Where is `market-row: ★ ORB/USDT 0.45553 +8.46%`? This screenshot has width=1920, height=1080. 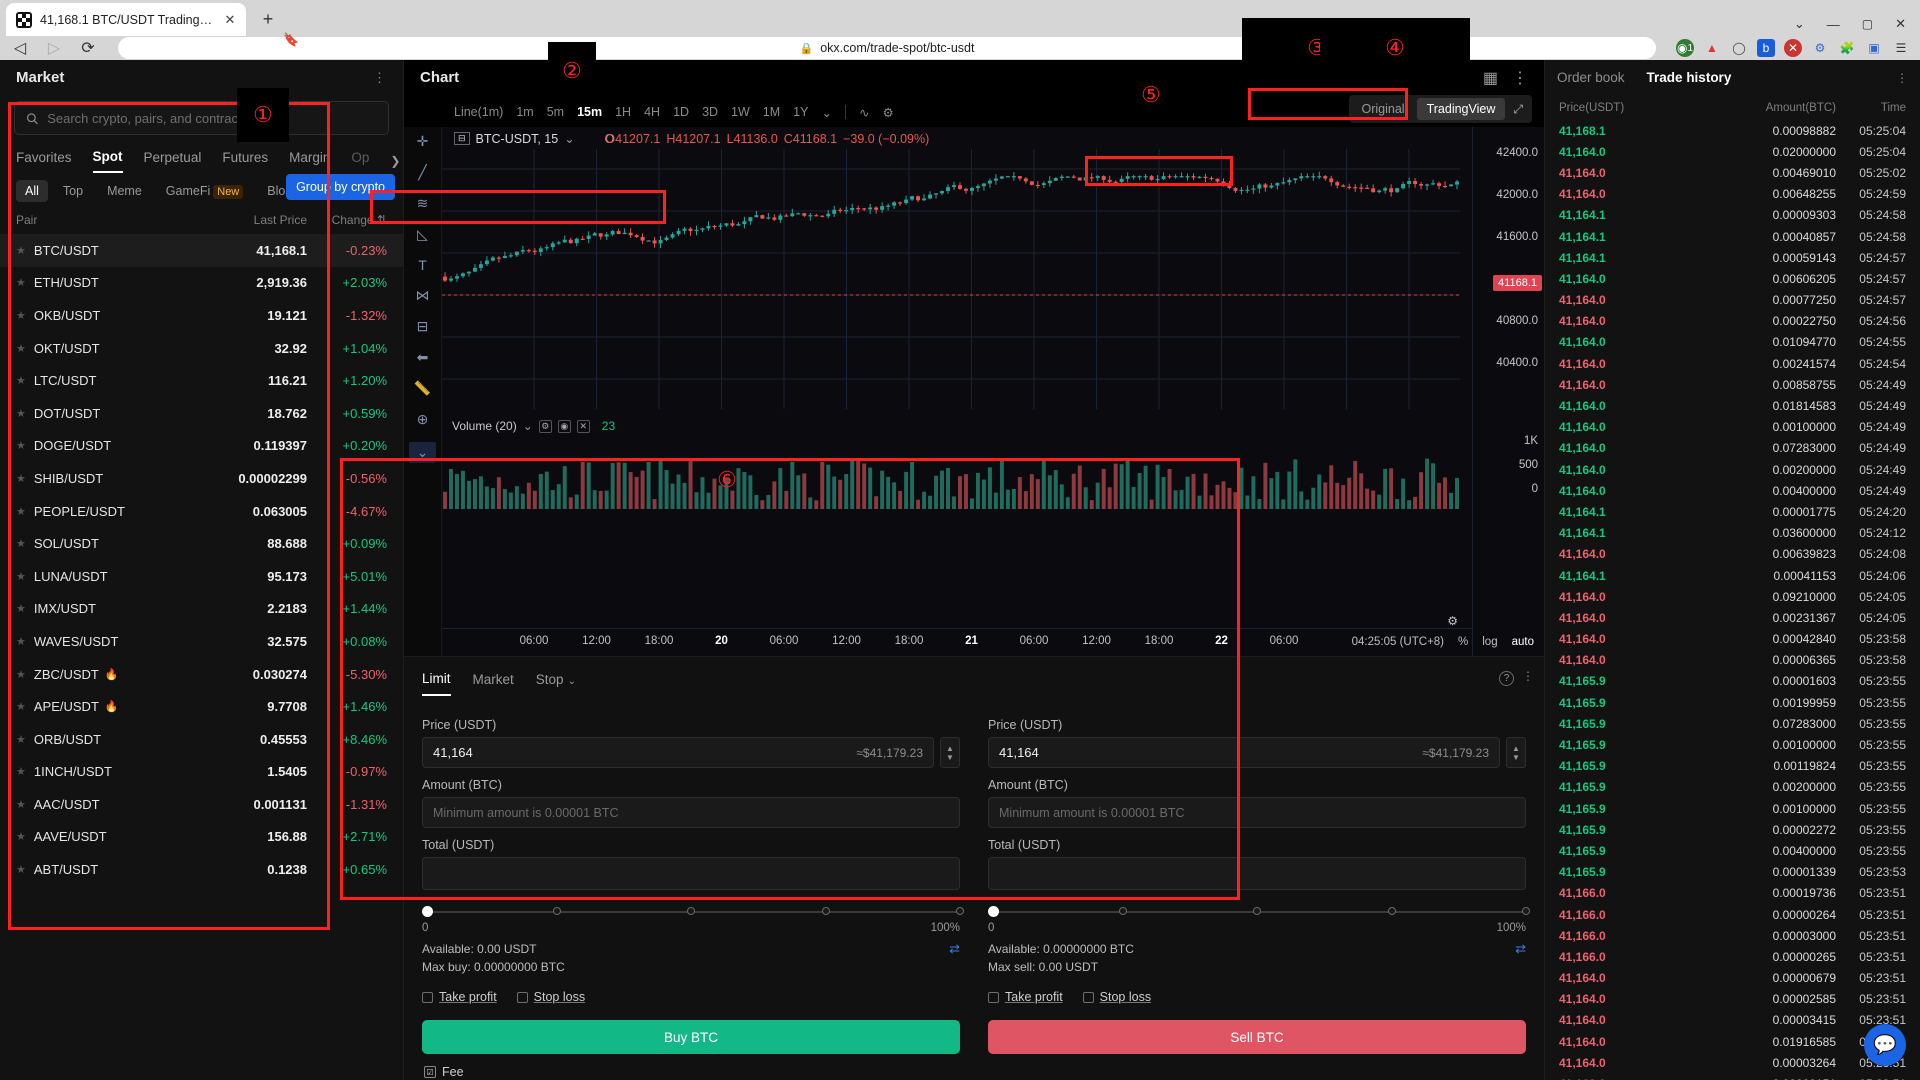
market-row: ★ ORB/USDT 0.45553 +8.46% is located at coordinates (201, 739).